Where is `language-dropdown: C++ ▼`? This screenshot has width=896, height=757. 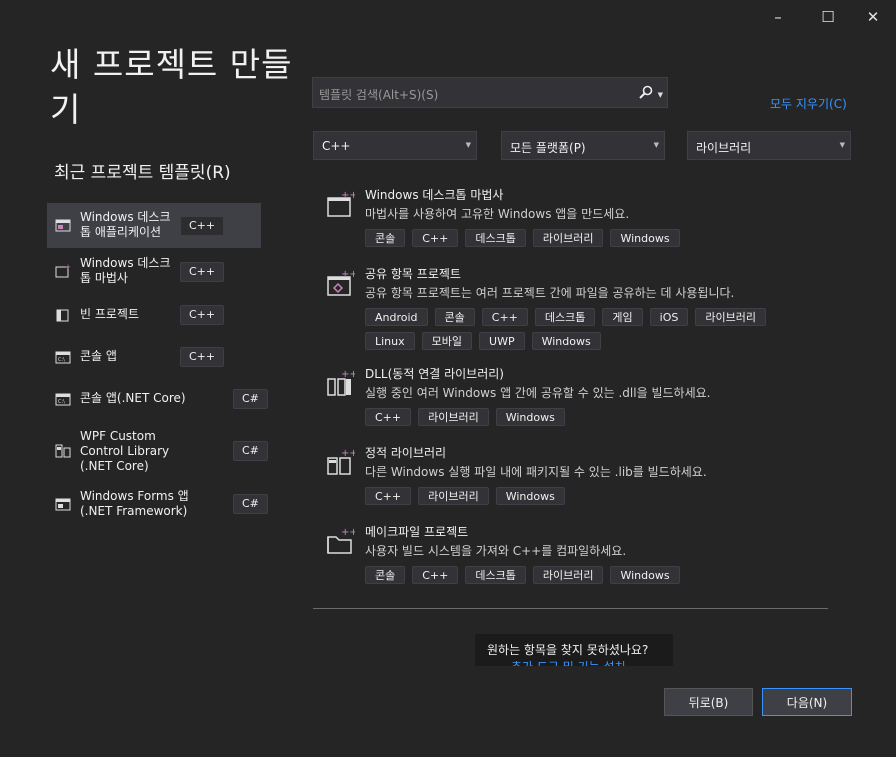 language-dropdown: C++ ▼ is located at coordinates (395, 145).